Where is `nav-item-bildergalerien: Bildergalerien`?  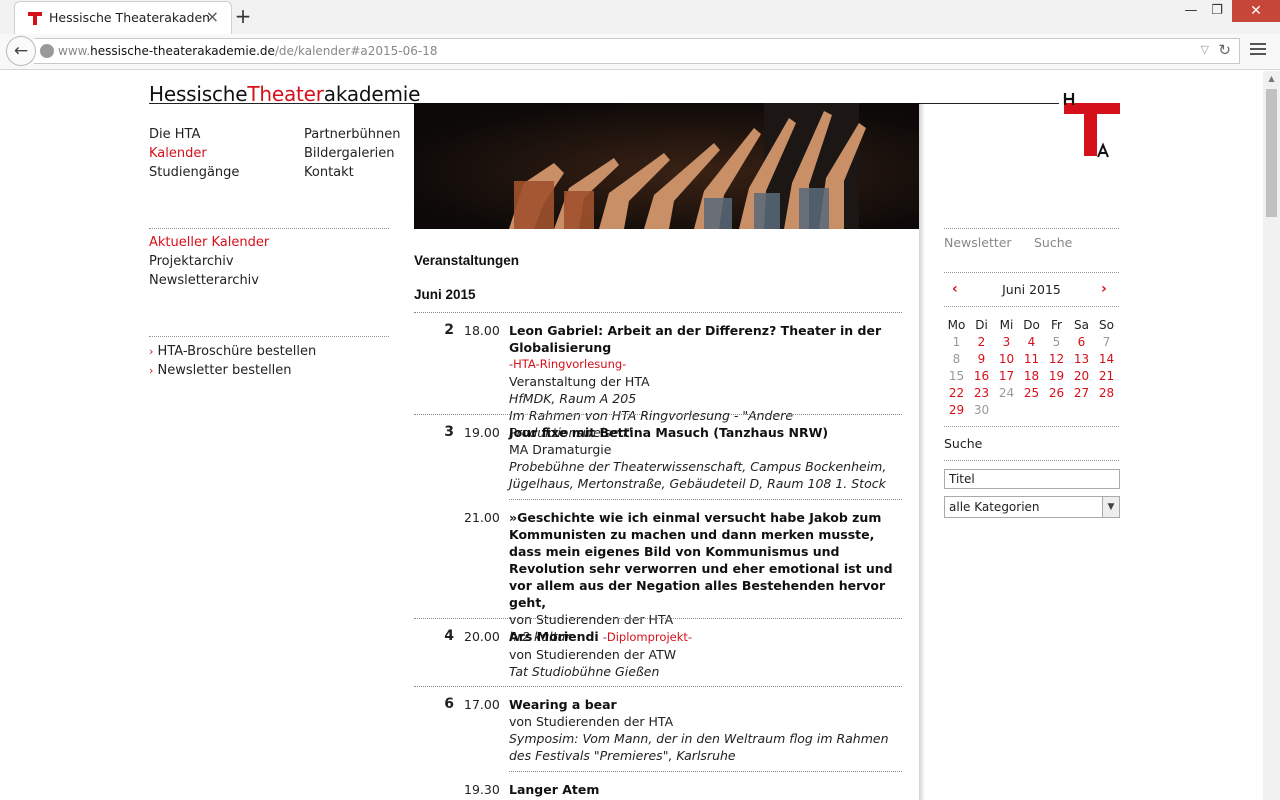
nav-item-bildergalerien: Bildergalerien is located at coordinates (352, 153).